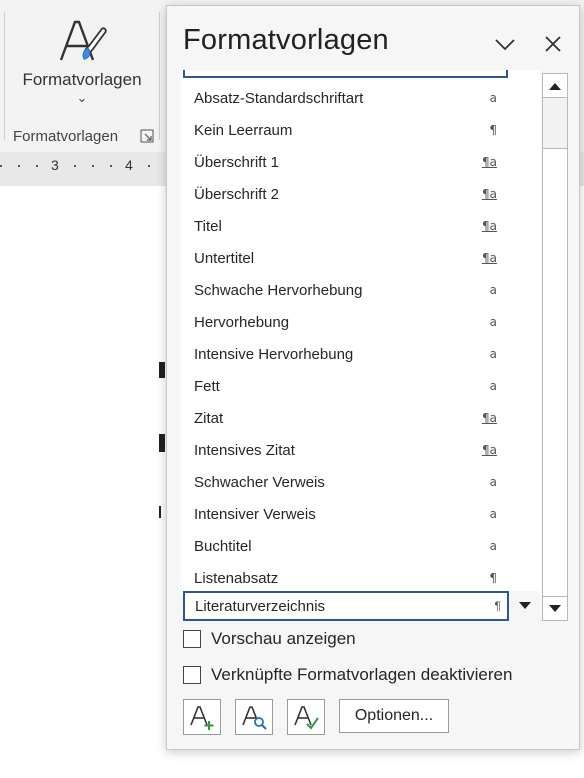 This screenshot has height=778, width=584. I want to click on style-label: Intensives Zitat, so click(244, 450).